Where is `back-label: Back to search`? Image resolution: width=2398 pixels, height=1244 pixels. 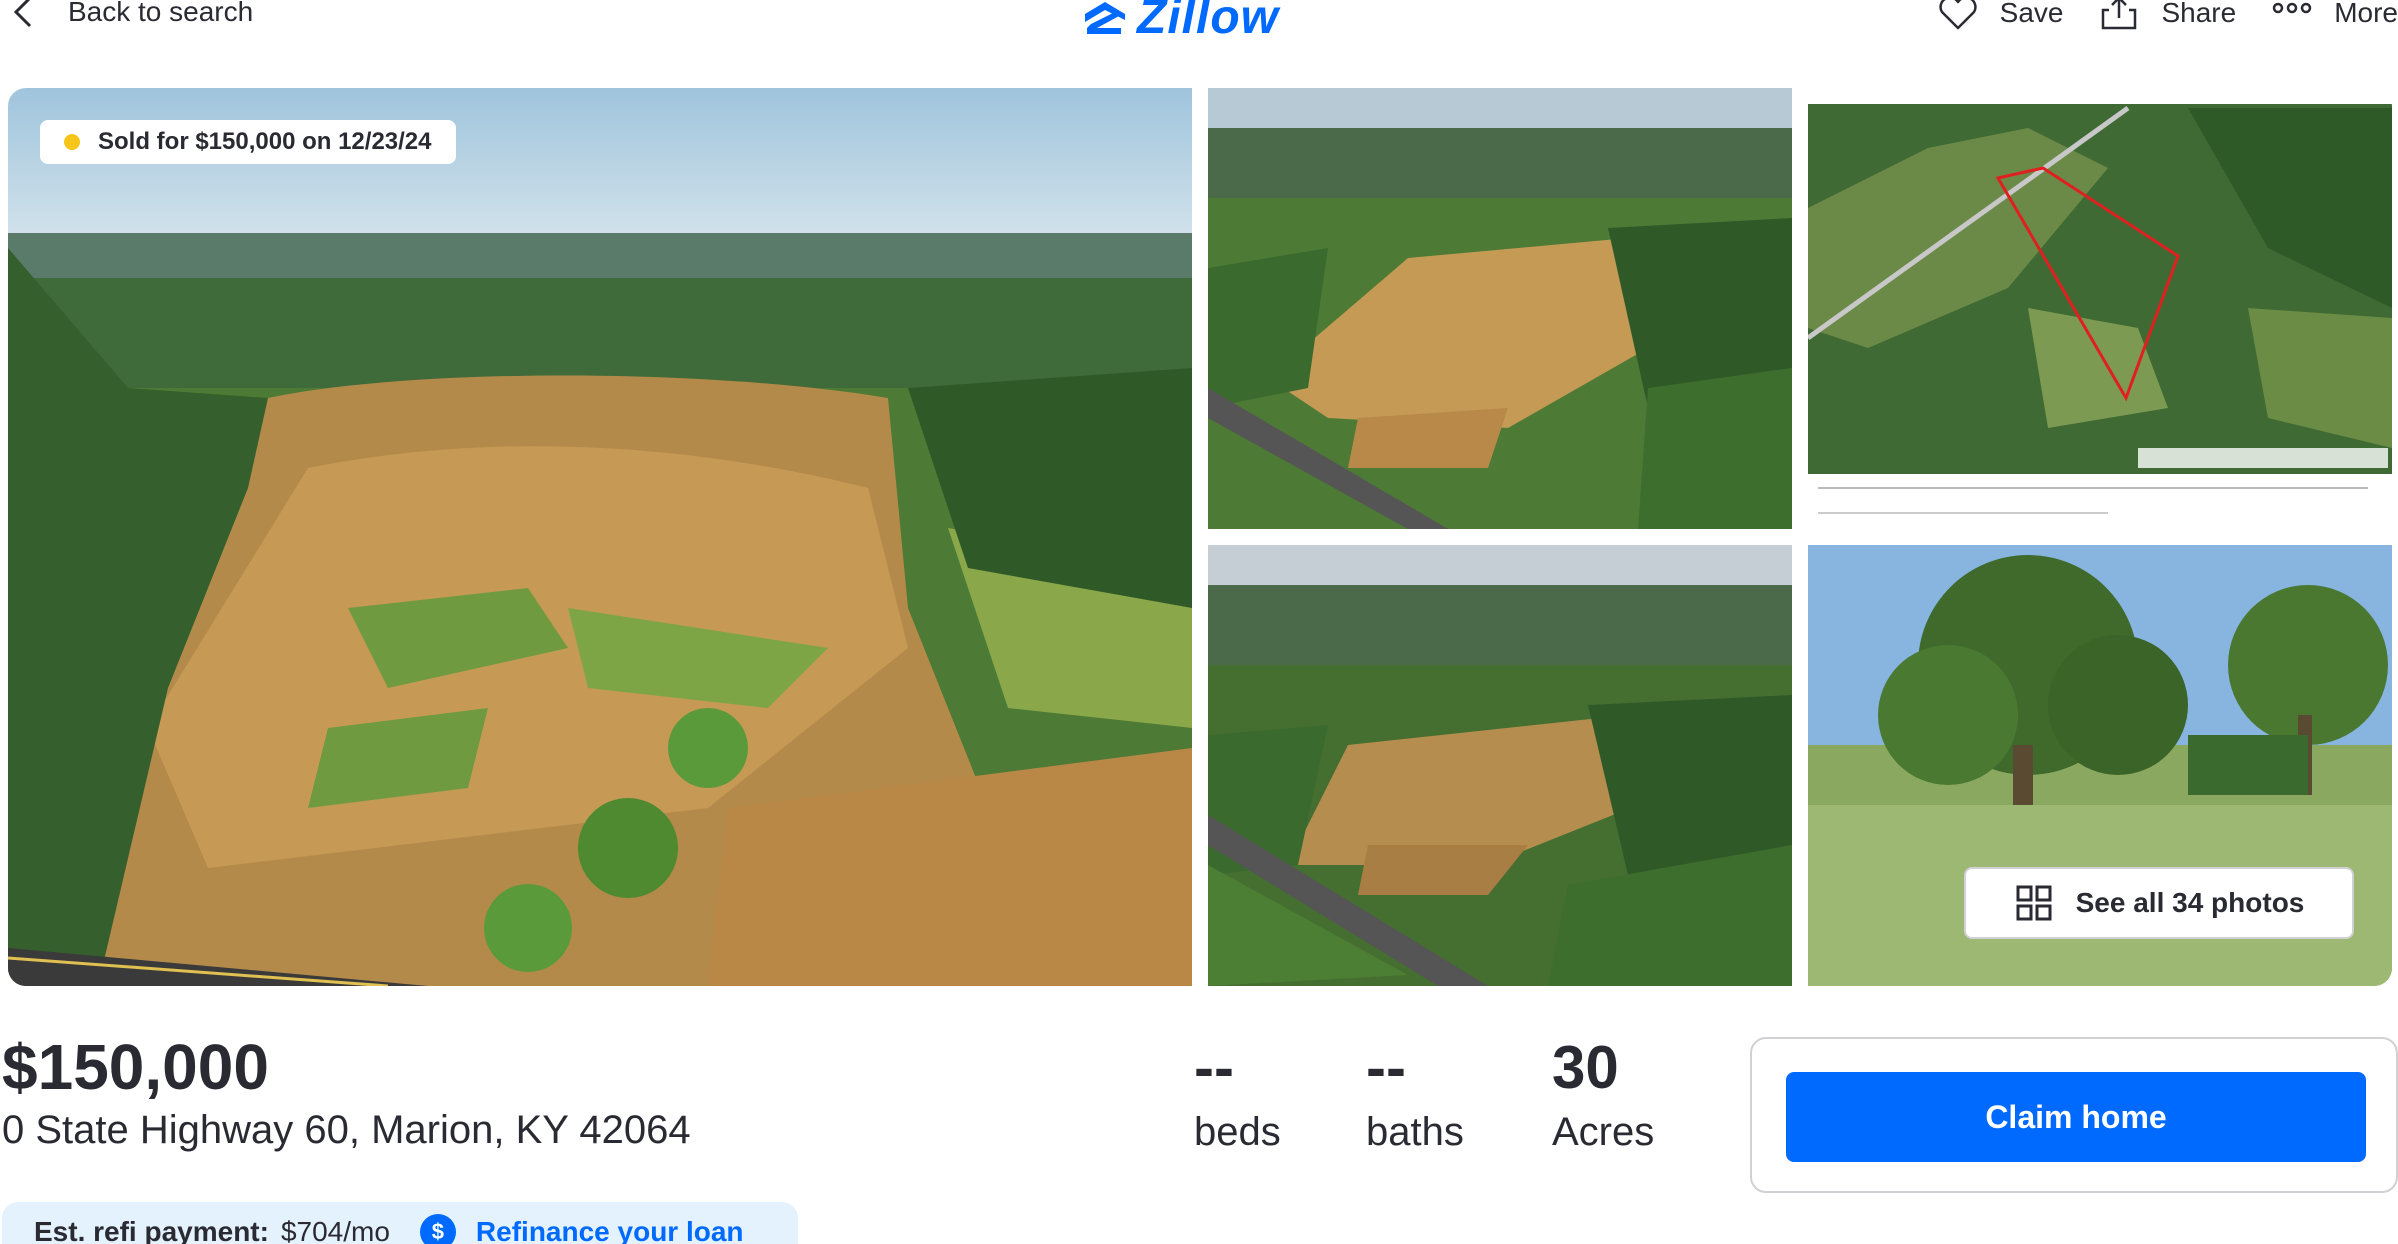
back-label: Back to search is located at coordinates (161, 13).